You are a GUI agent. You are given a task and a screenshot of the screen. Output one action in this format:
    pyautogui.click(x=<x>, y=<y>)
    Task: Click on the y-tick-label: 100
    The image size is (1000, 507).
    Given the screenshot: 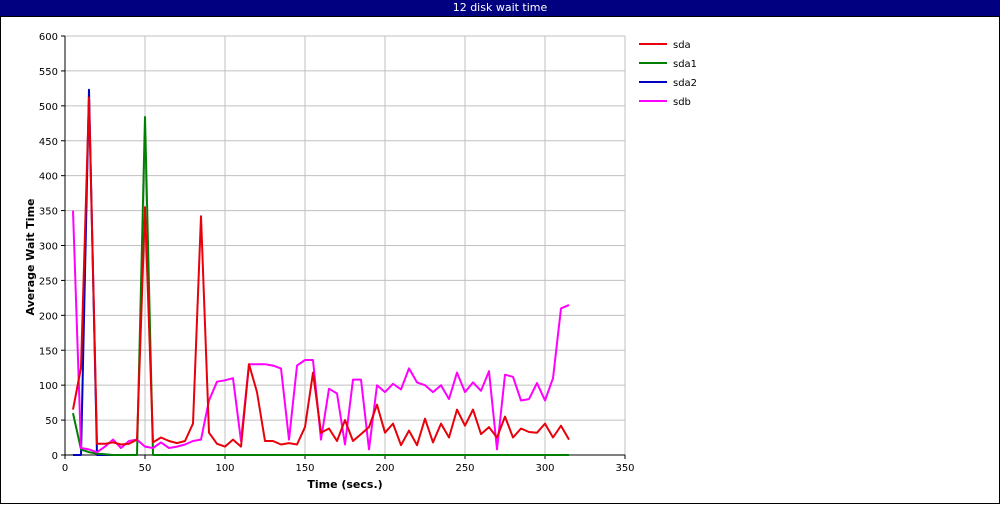 What is the action you would take?
    pyautogui.click(x=48, y=386)
    